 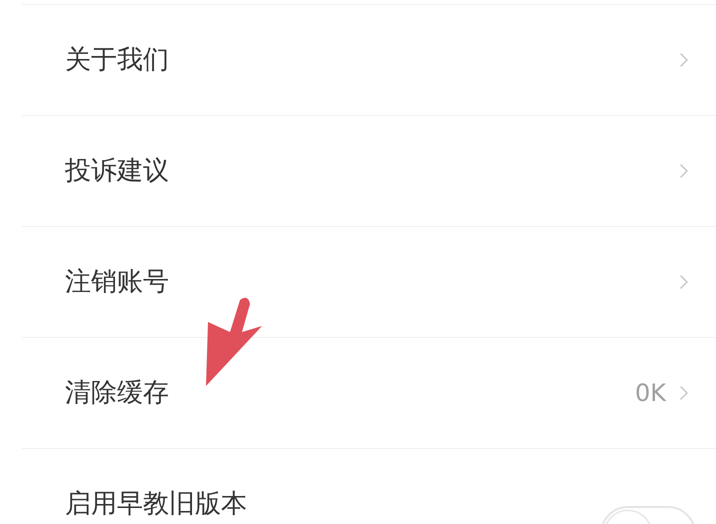 What do you see at coordinates (650, 393) in the screenshot?
I see `cache-size: 0K` at bounding box center [650, 393].